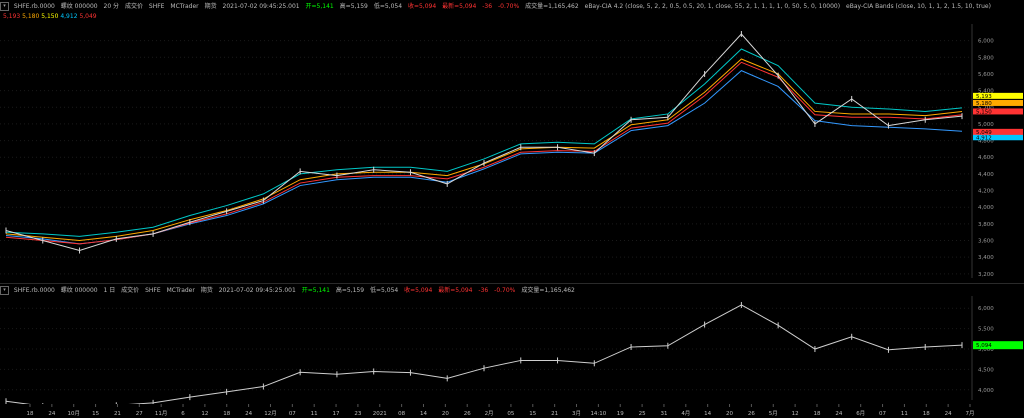 The image size is (1024, 418). Describe the element at coordinates (984, 133) in the screenshot. I see `band-value-tag-label: 5,049` at that location.